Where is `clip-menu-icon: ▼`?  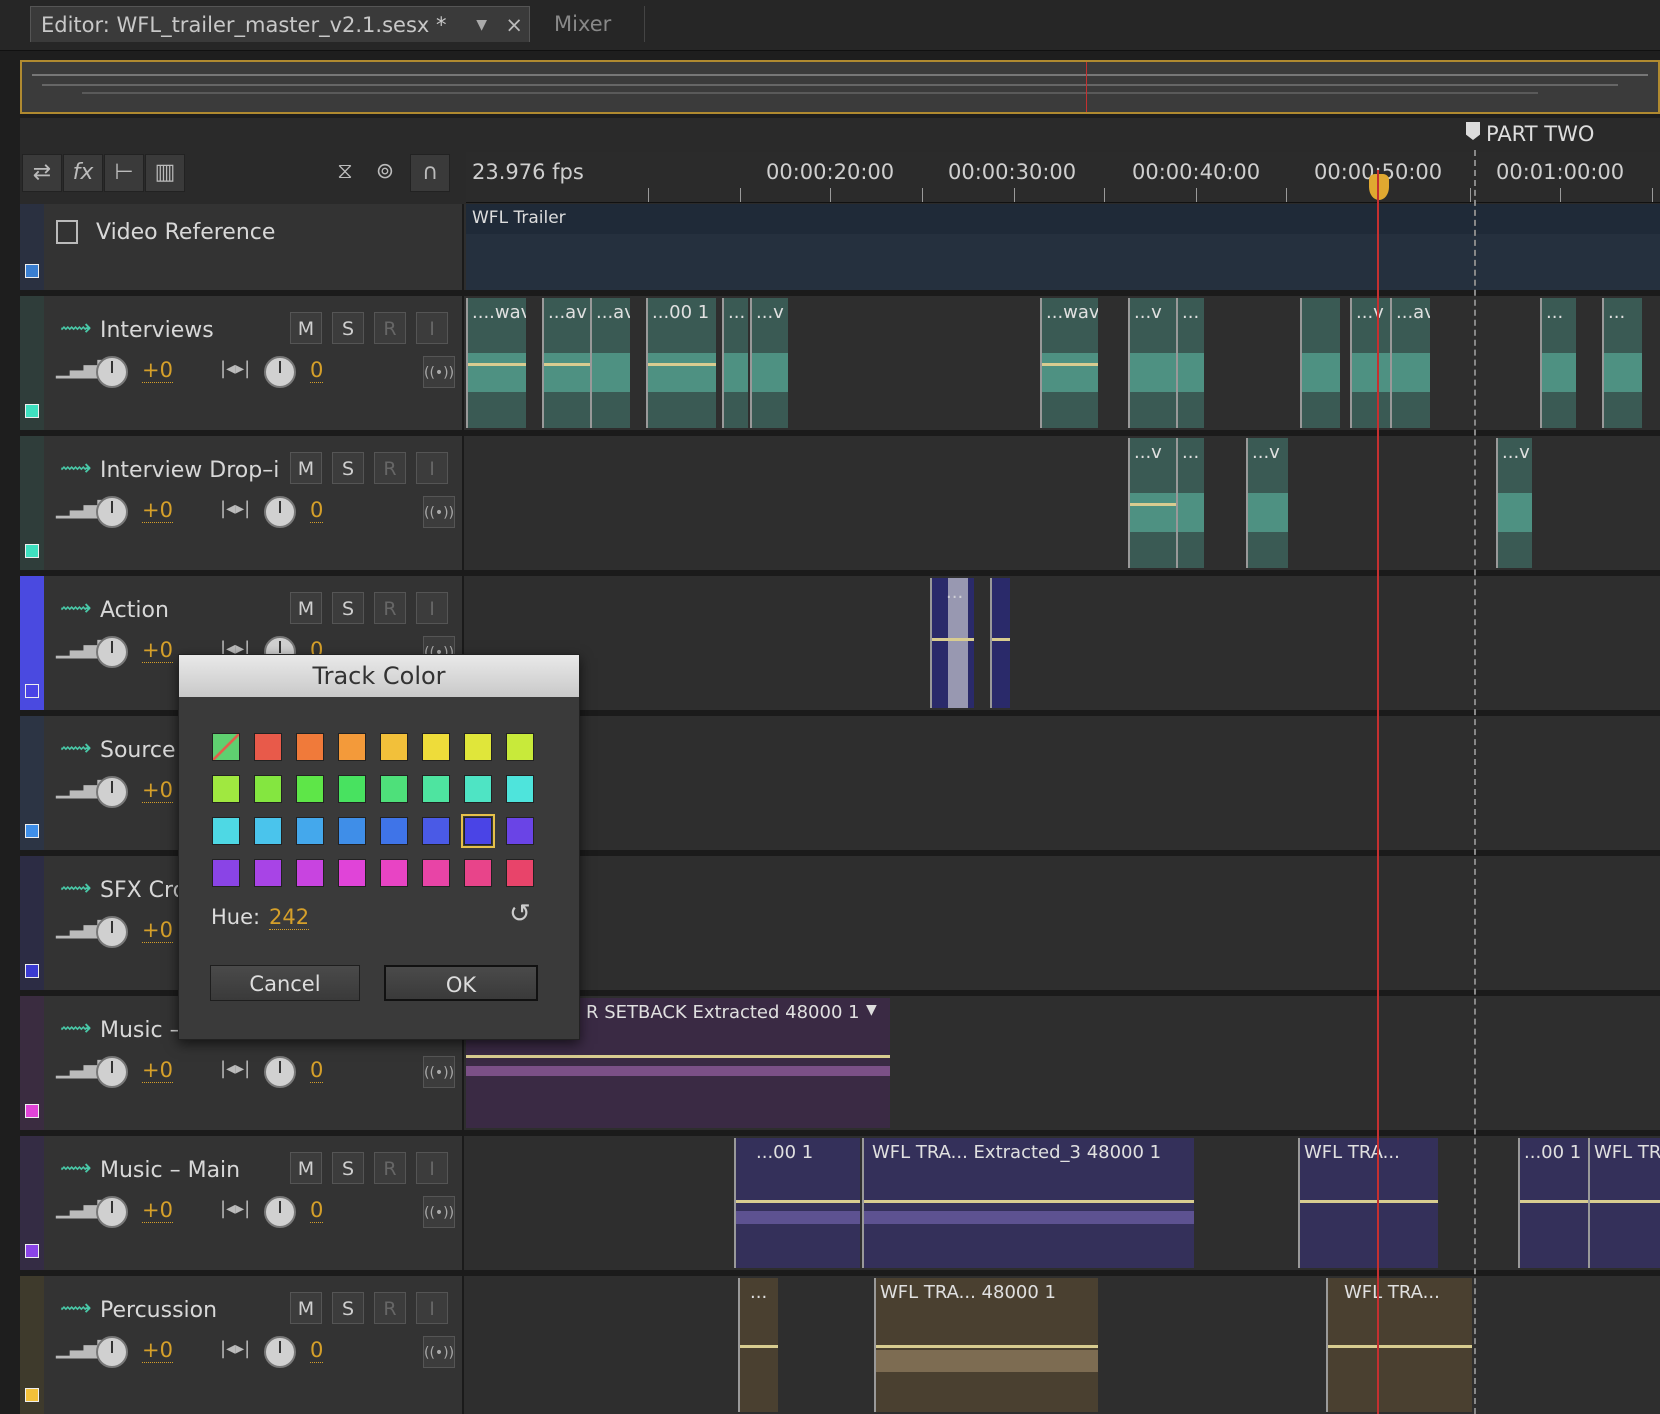 clip-menu-icon: ▼ is located at coordinates (871, 1010).